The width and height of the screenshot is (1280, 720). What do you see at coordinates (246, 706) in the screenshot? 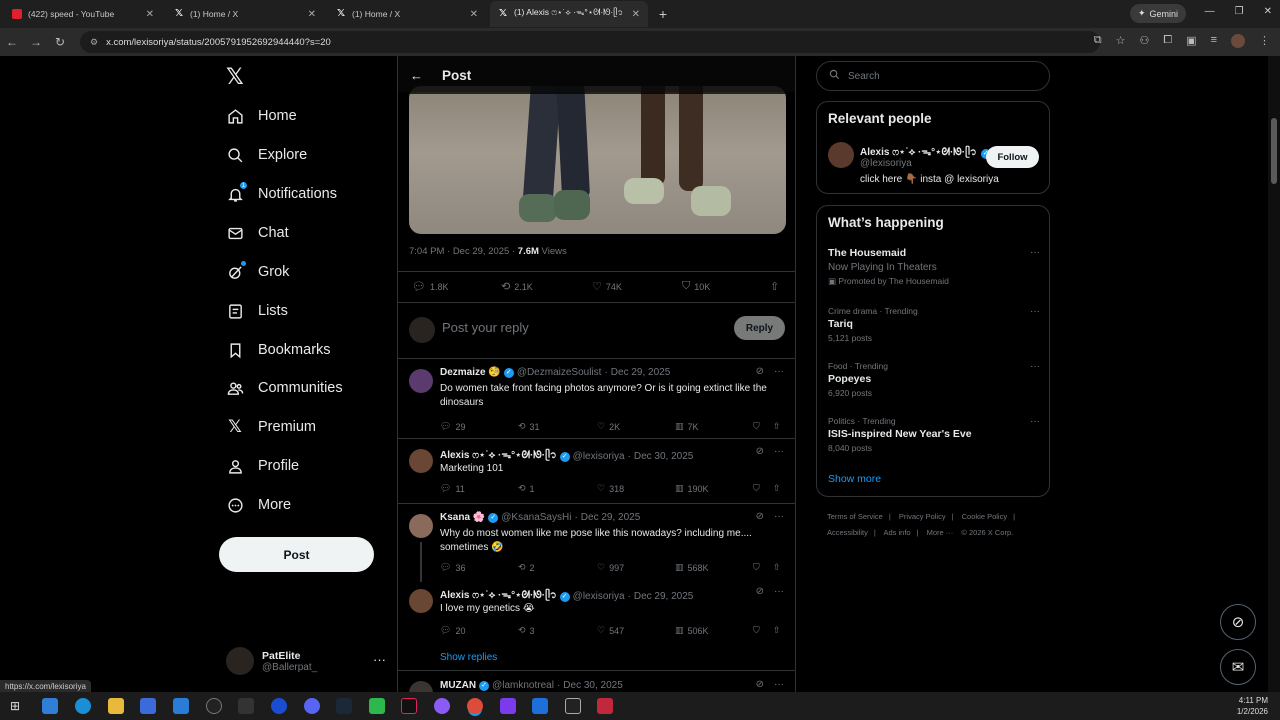
I see `epic-games-icon` at bounding box center [246, 706].